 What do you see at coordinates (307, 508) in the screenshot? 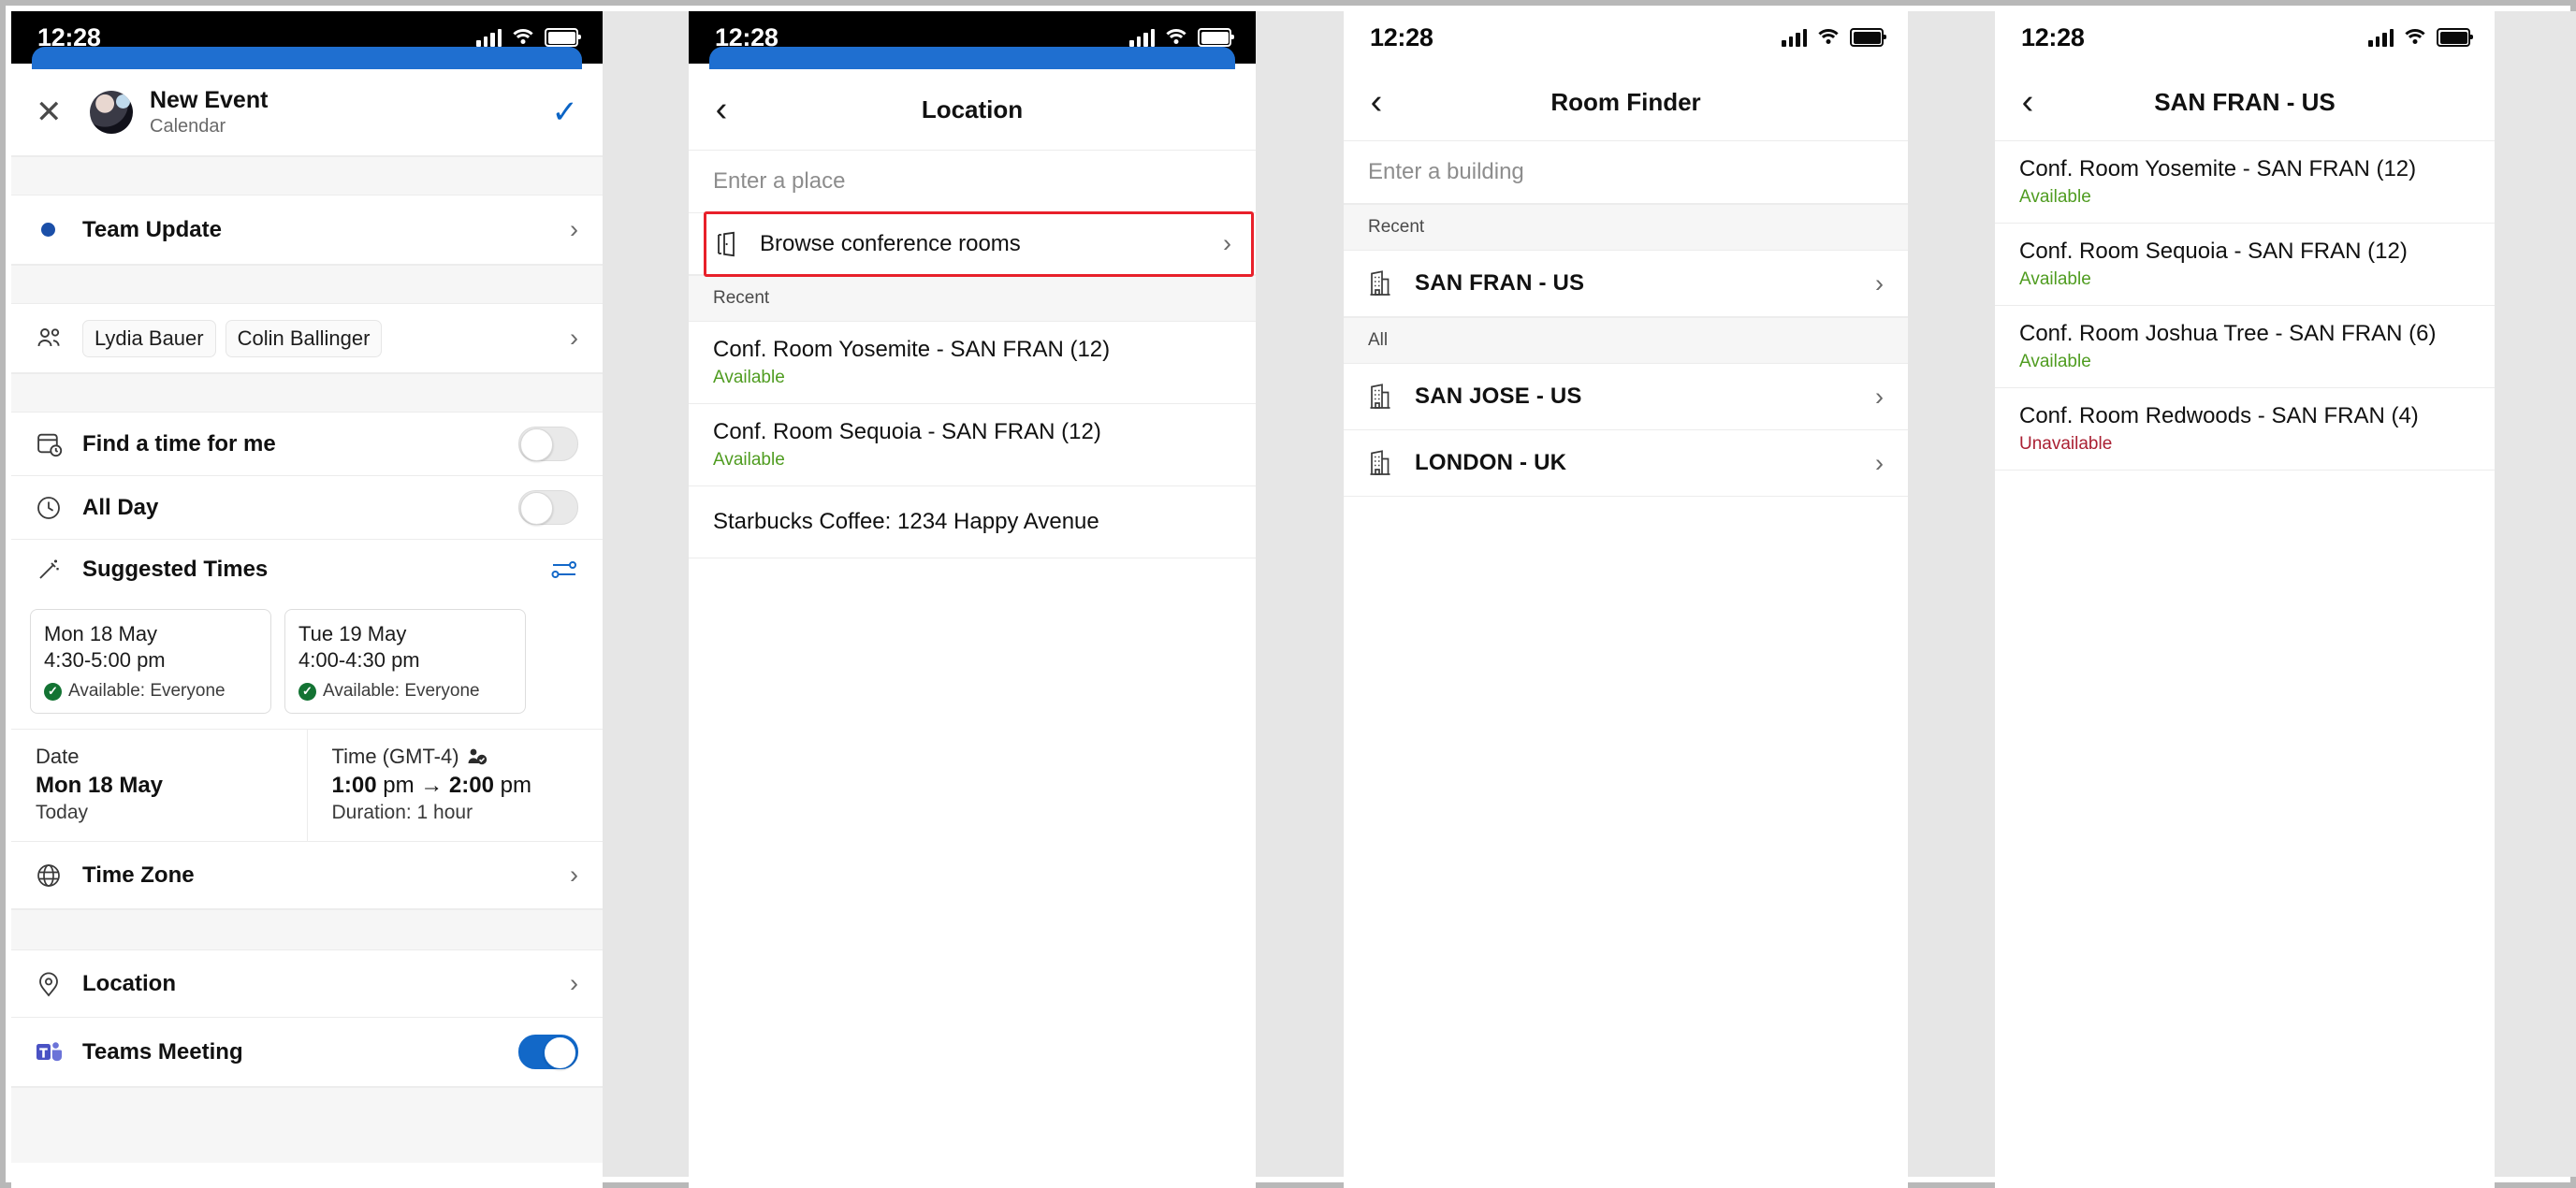
I see `all-day-row: All Day` at bounding box center [307, 508].